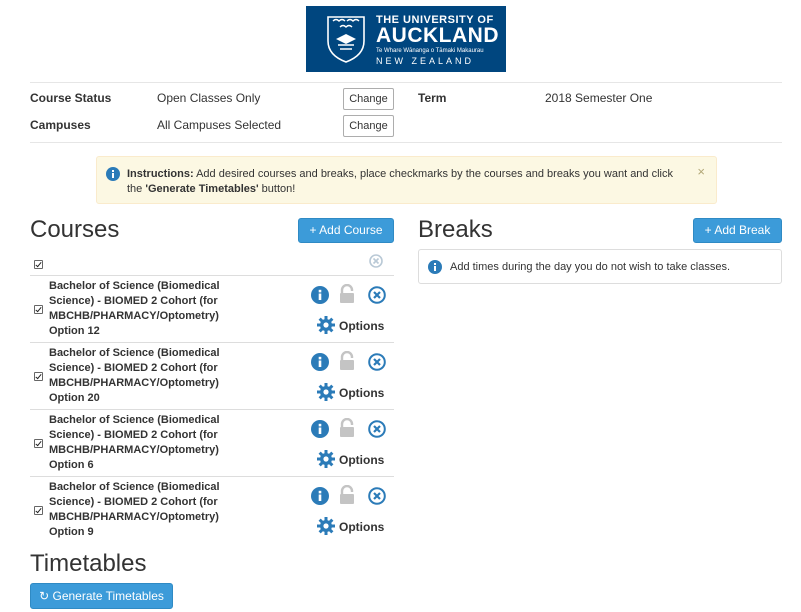 The image size is (801, 612). I want to click on courses-title: Courses, so click(75, 229).